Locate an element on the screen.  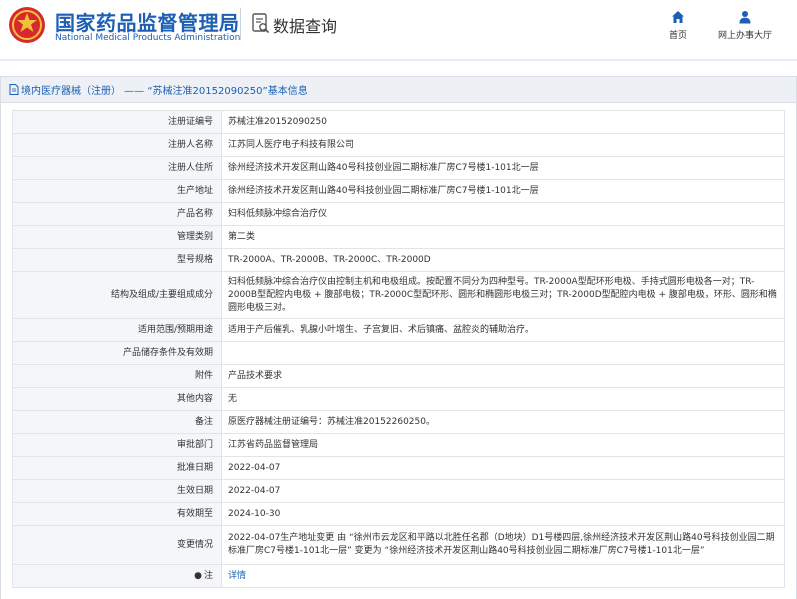
row-value: 江苏同人医疗电子科技有限公司 is located at coordinates (503, 145).